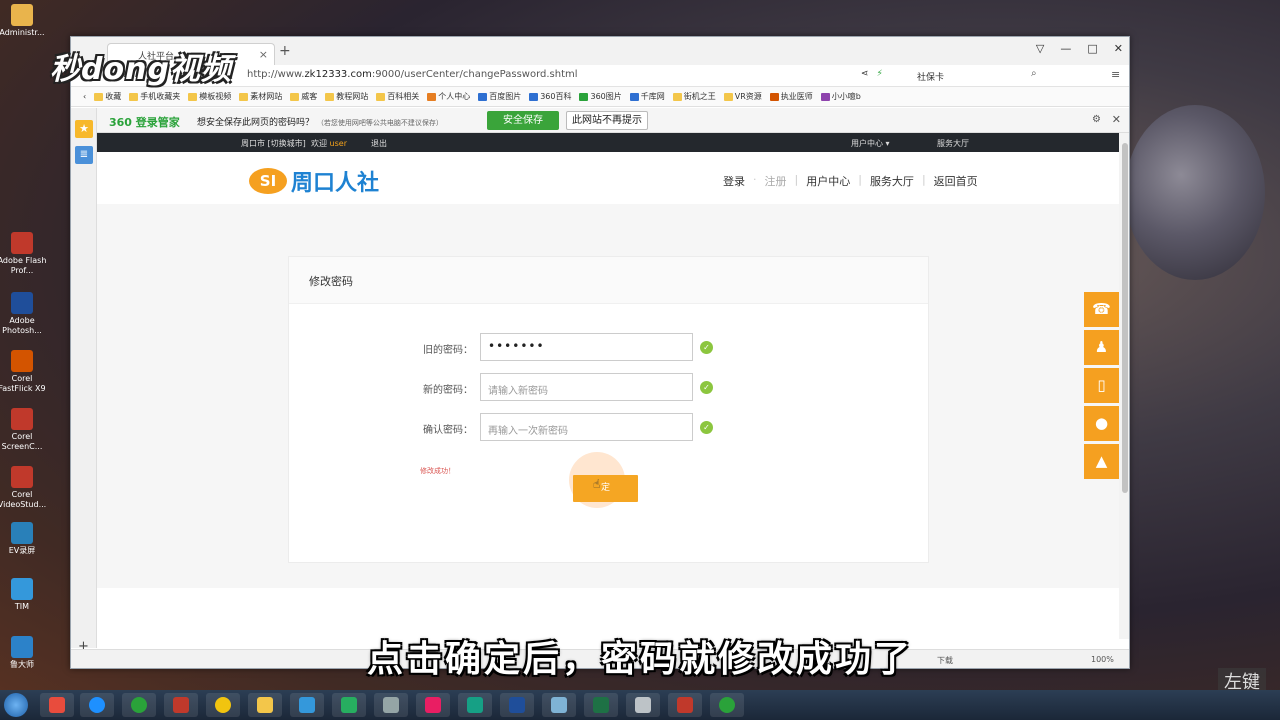  I want to click on excel-icon, so click(601, 705).